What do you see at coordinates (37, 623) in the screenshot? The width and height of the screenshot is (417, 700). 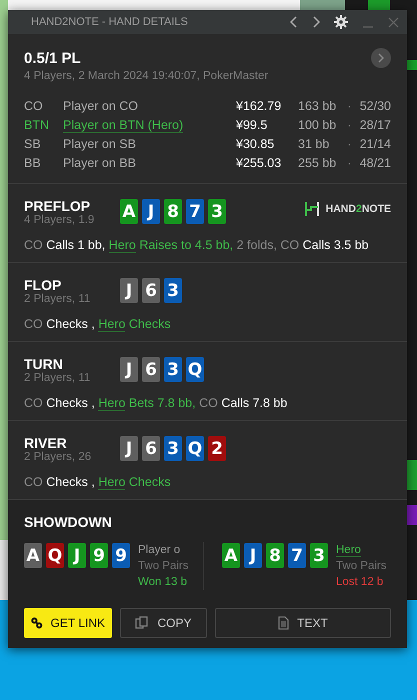 I see `chain-icon` at bounding box center [37, 623].